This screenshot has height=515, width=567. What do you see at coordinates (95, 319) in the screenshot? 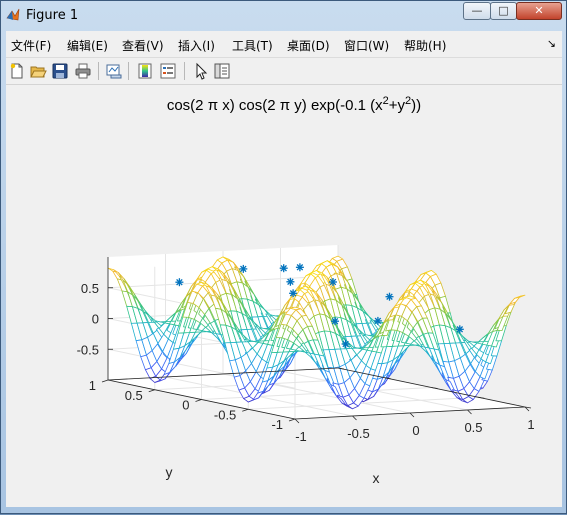
I see `z-tick-label: 0` at bounding box center [95, 319].